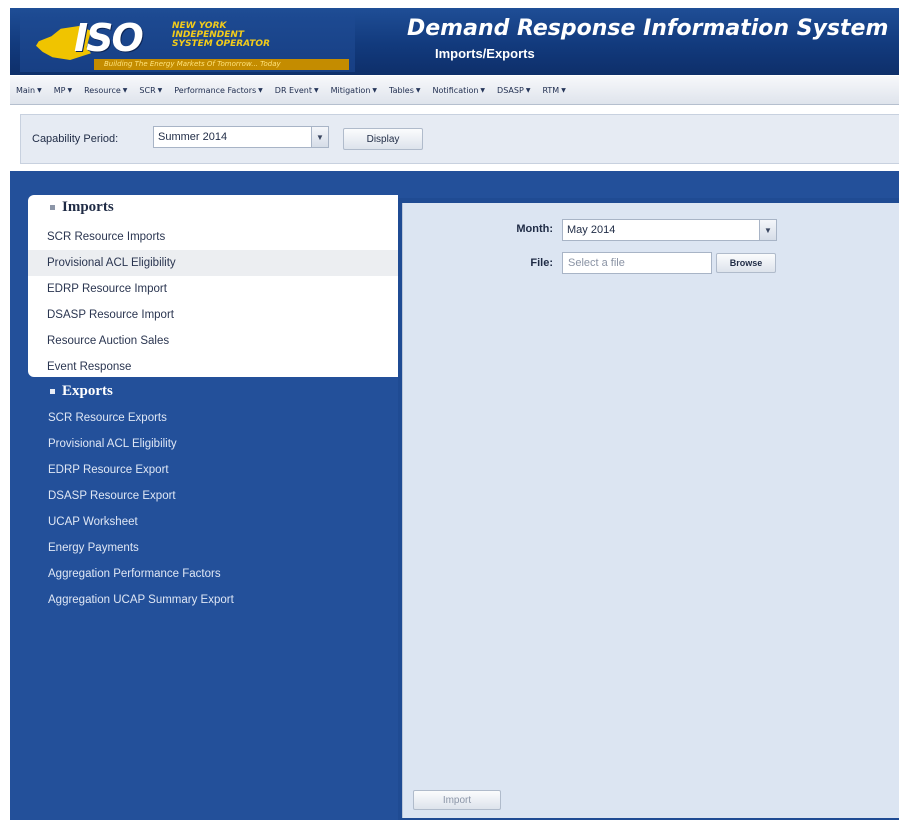 The height and width of the screenshot is (820, 899). I want to click on exports-section-header: Exports, so click(81, 391).